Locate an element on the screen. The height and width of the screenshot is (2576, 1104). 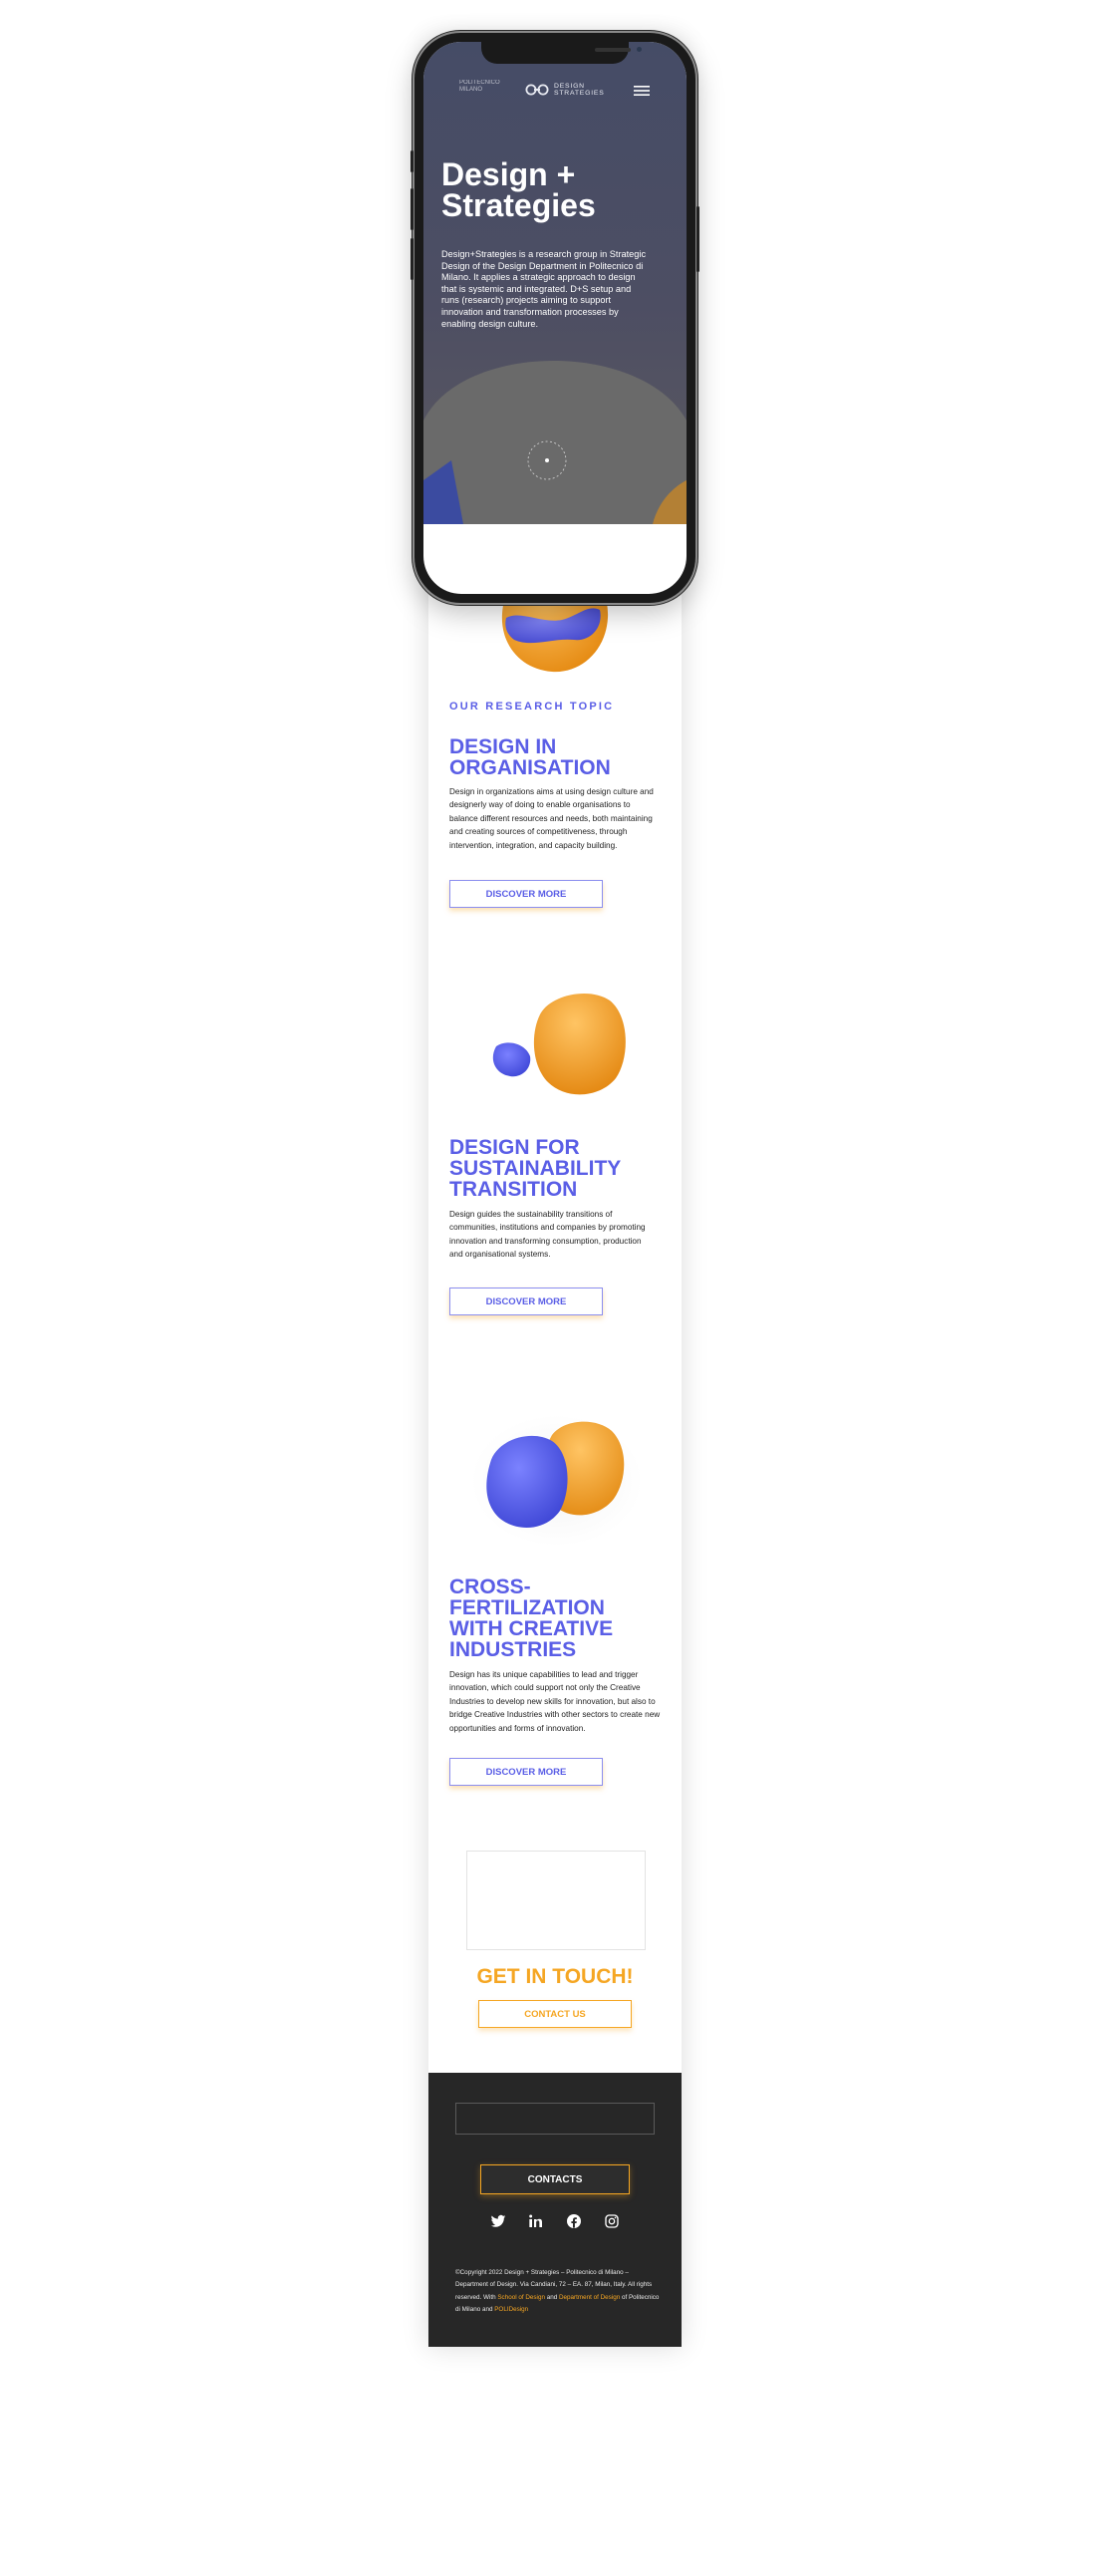
topic-2-illustration is located at coordinates (559, 1044).